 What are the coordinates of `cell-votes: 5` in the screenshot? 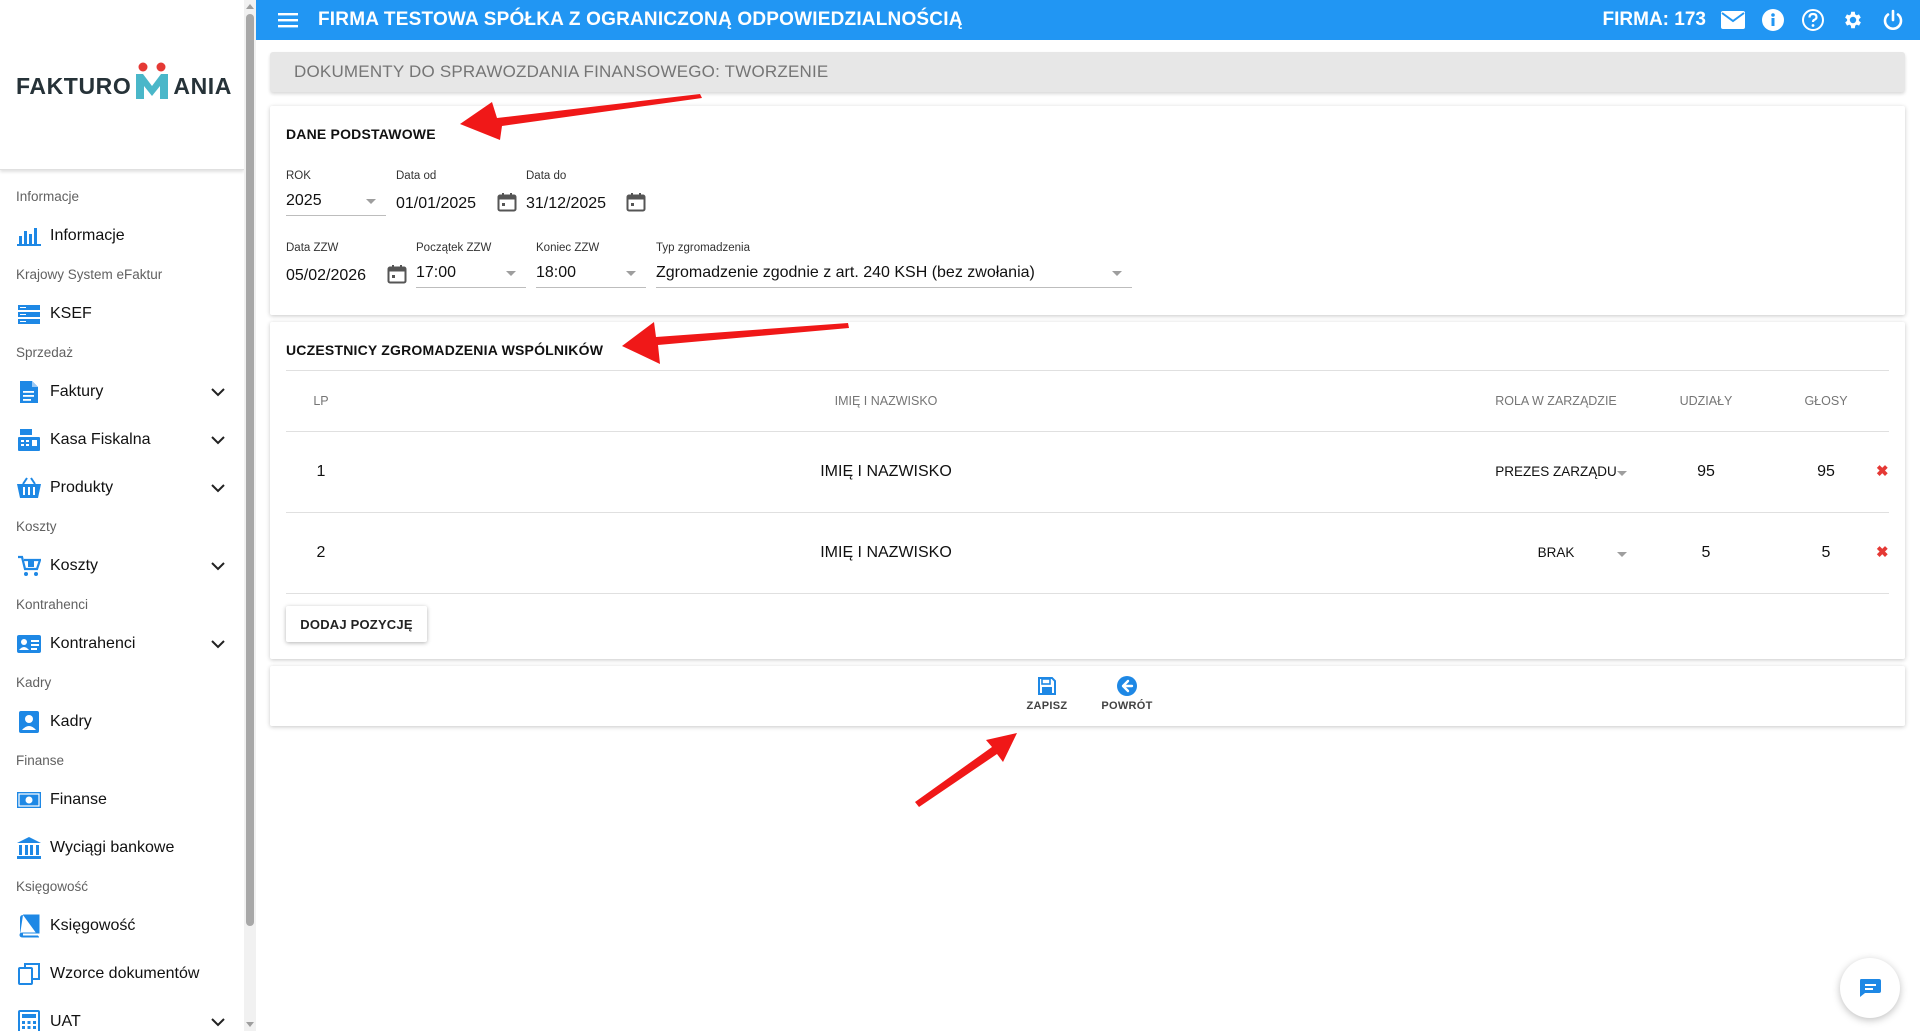 It's located at (1826, 553).